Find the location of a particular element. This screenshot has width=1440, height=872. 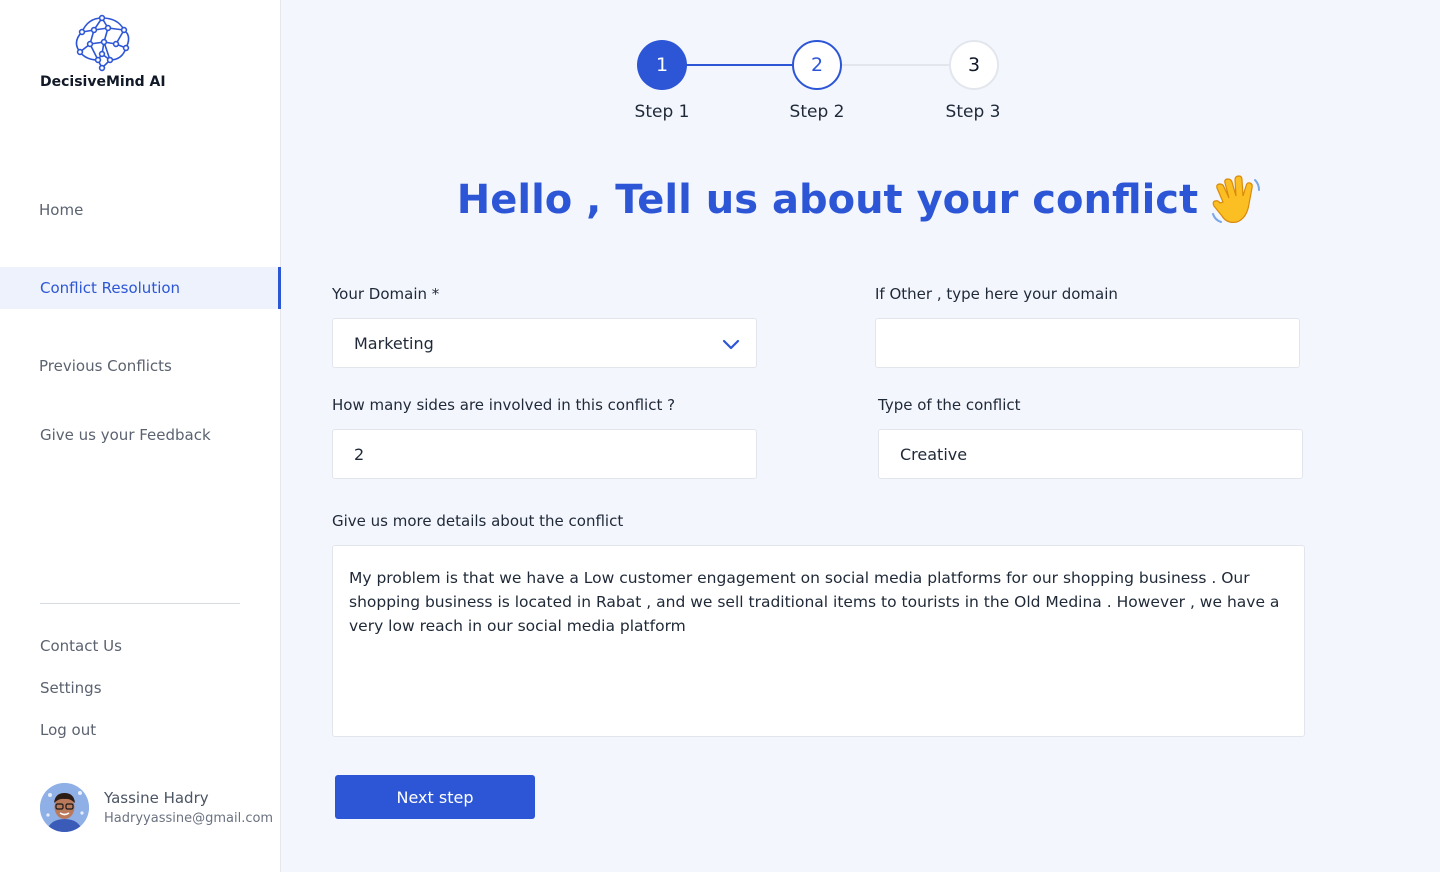

step-1-indicator: 1 is located at coordinates (662, 65).